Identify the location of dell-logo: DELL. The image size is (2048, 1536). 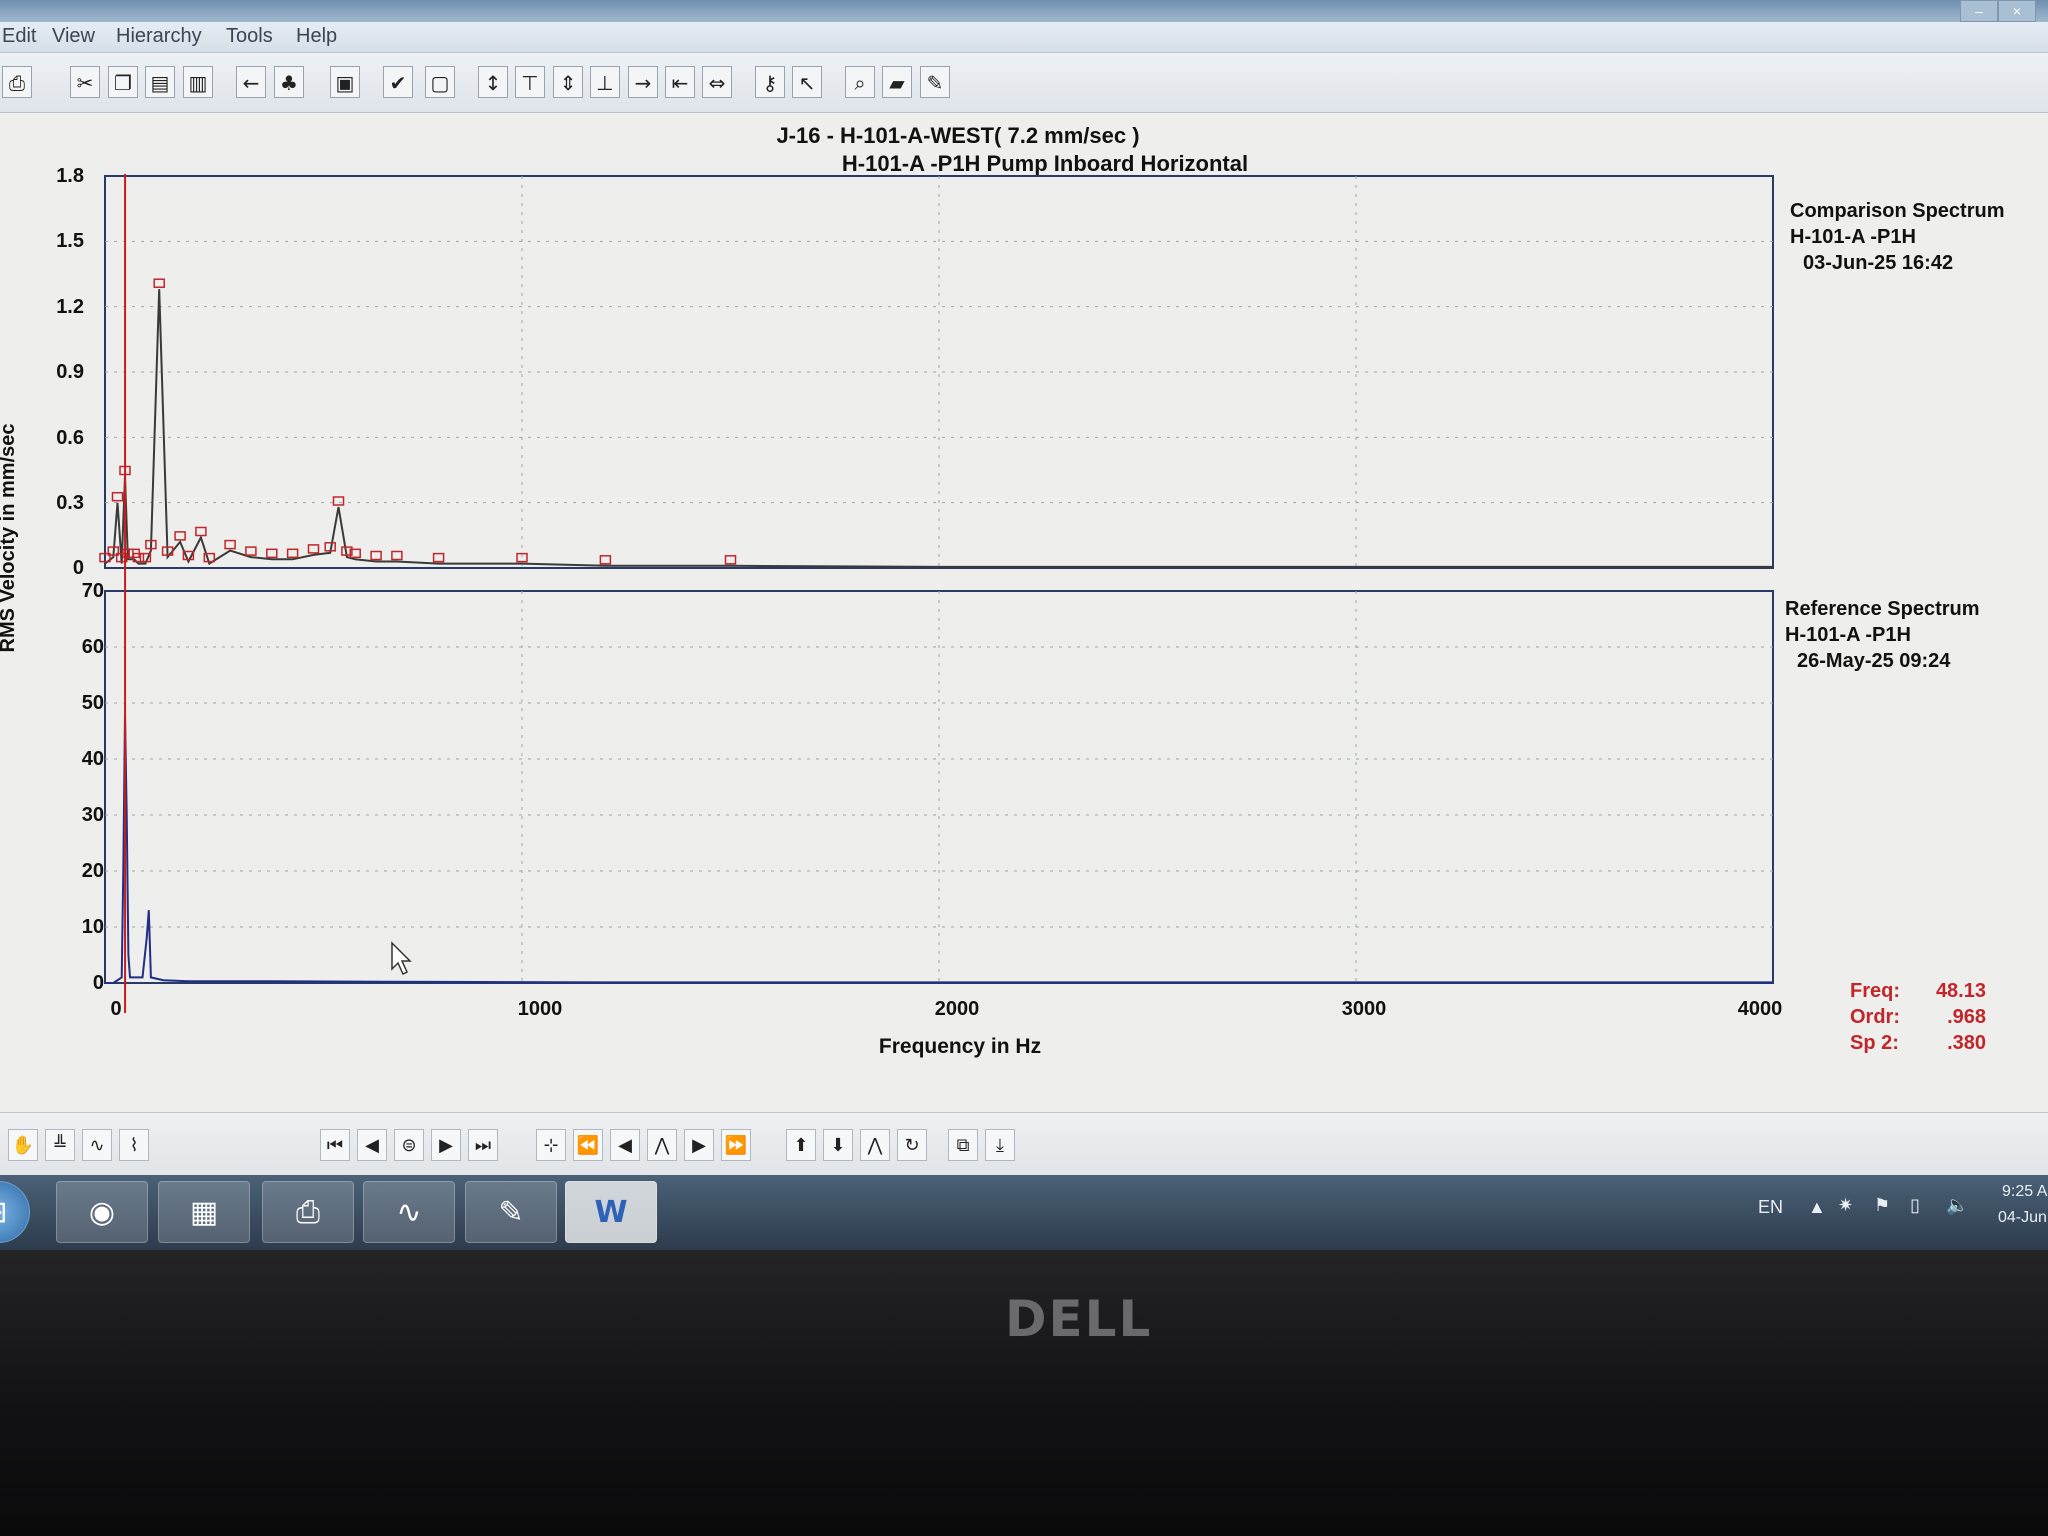
(1079, 1319).